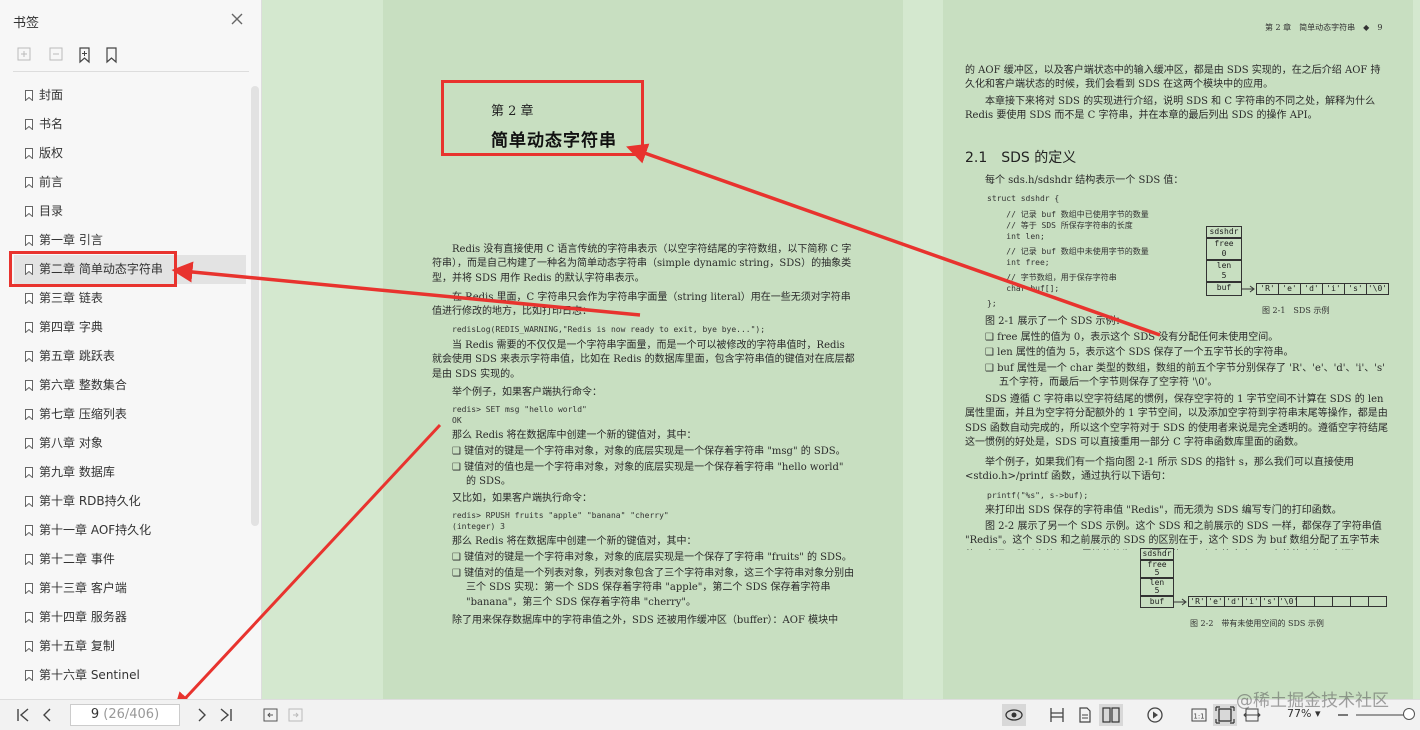 This screenshot has width=1420, height=730. I want to click on svg-text: 1:1, so click(1198, 717).